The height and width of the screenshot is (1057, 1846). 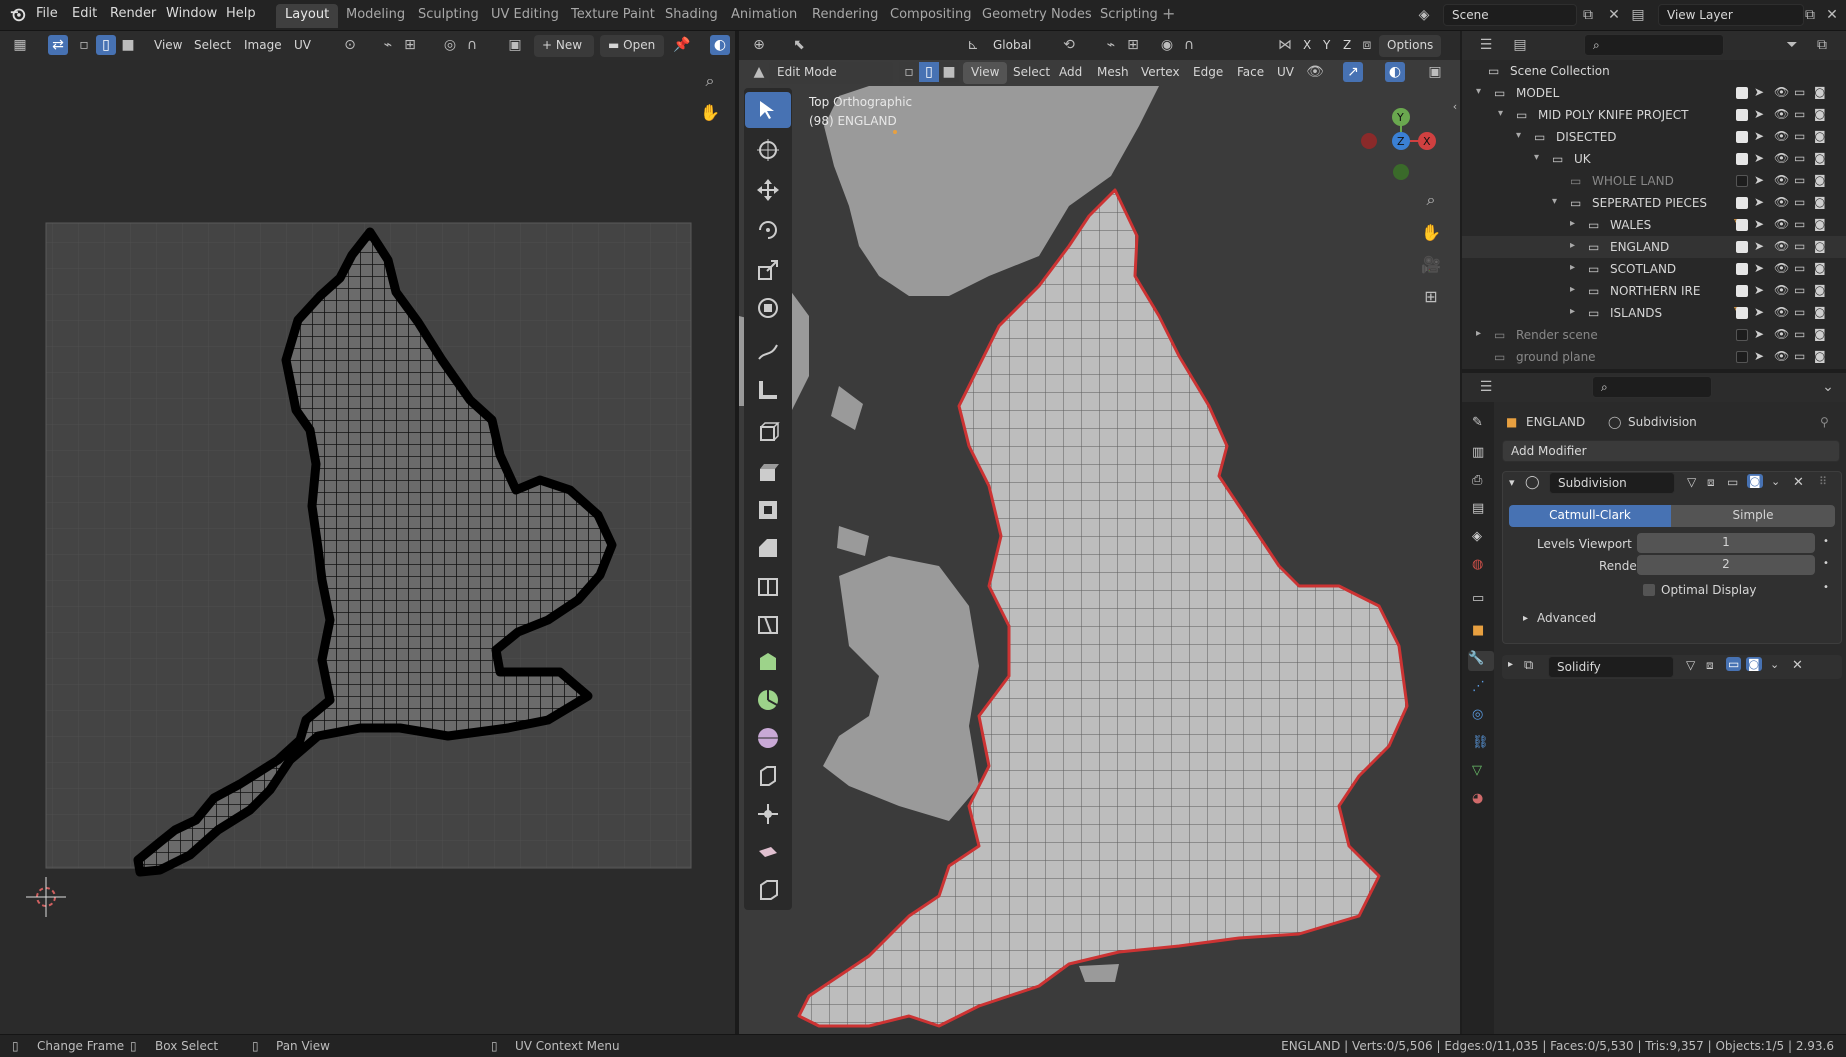 What do you see at coordinates (1347, 46) in the screenshot?
I see `mirror-z-toggle: Z` at bounding box center [1347, 46].